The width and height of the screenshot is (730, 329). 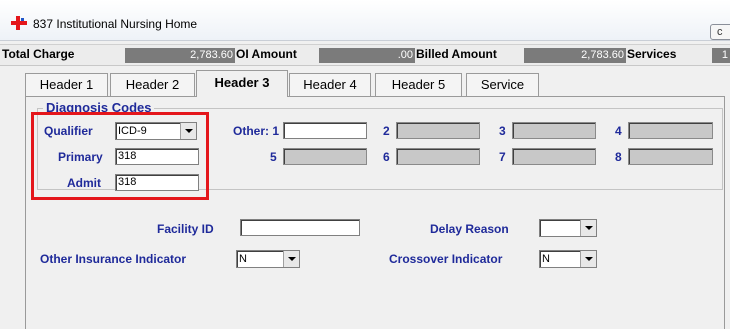 What do you see at coordinates (256, 131) in the screenshot?
I see `other-dx-label: Other: 1` at bounding box center [256, 131].